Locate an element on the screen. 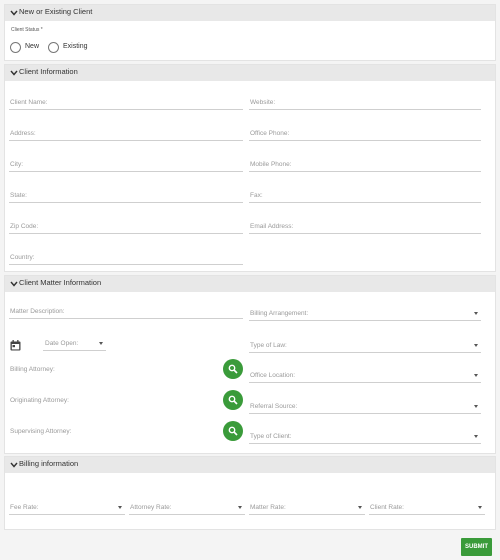  panel-title: Client Information is located at coordinates (48, 71).